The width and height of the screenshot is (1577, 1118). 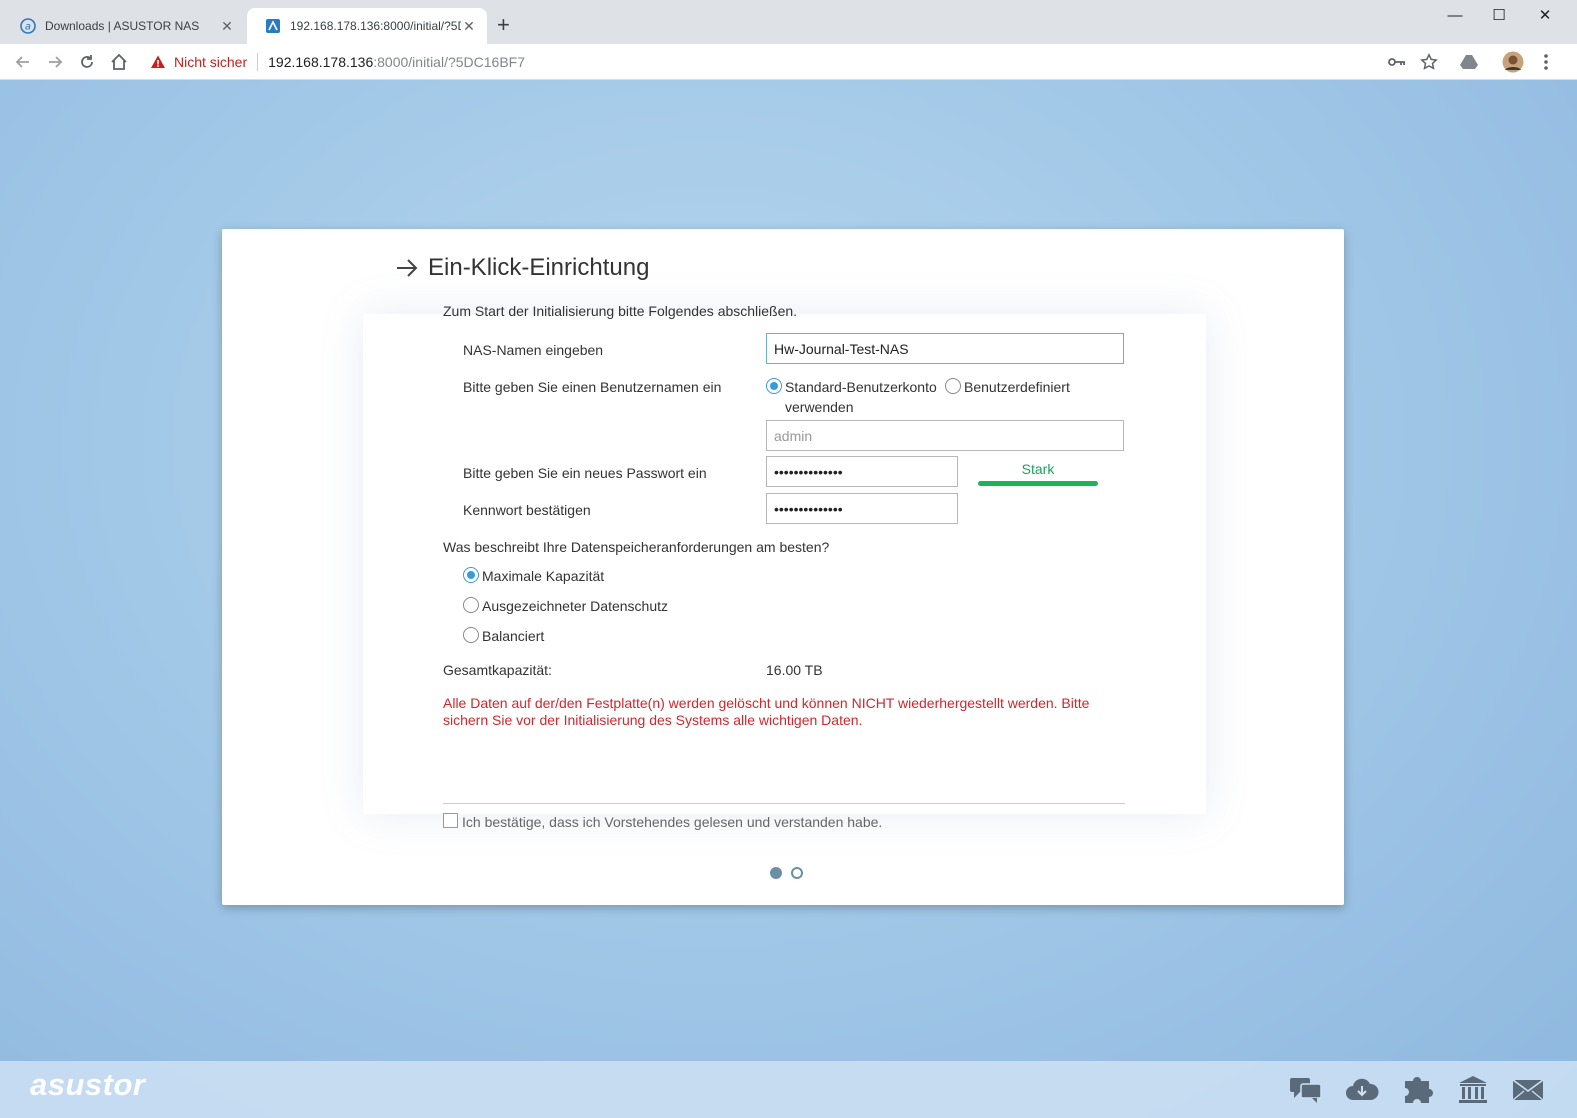 What do you see at coordinates (503, 25) in the screenshot?
I see `new-tab-button: +` at bounding box center [503, 25].